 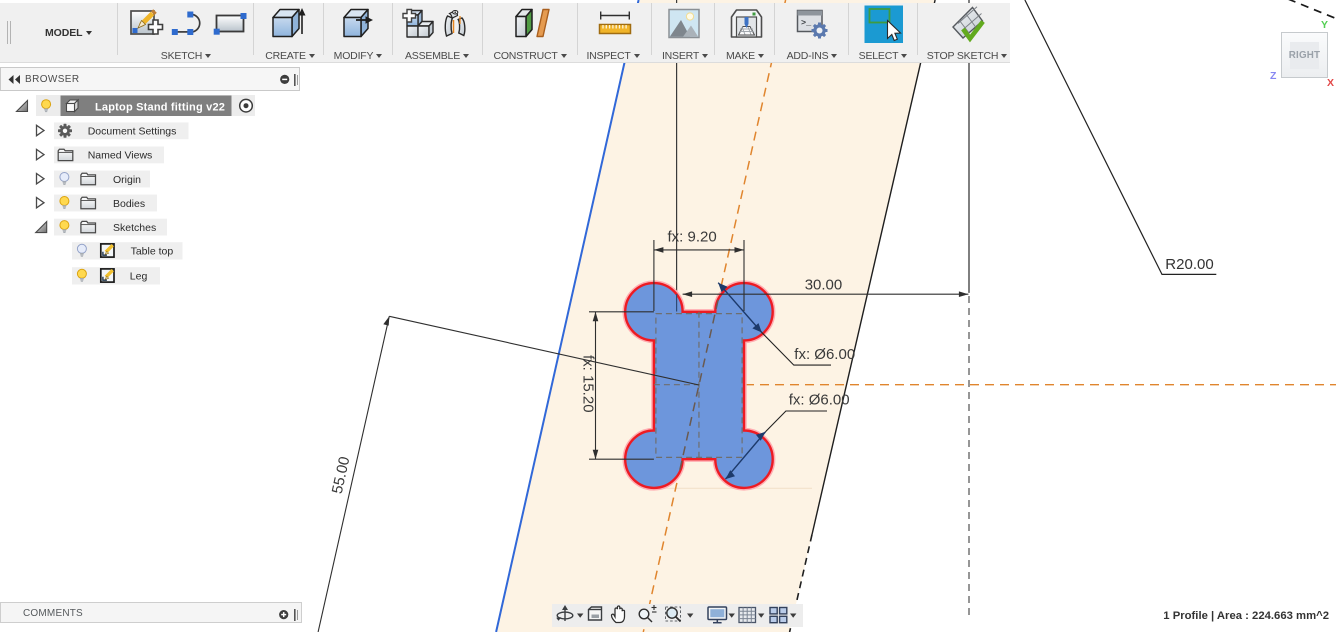 What do you see at coordinates (1189, 264) in the screenshot?
I see `svg-text: R20.00` at bounding box center [1189, 264].